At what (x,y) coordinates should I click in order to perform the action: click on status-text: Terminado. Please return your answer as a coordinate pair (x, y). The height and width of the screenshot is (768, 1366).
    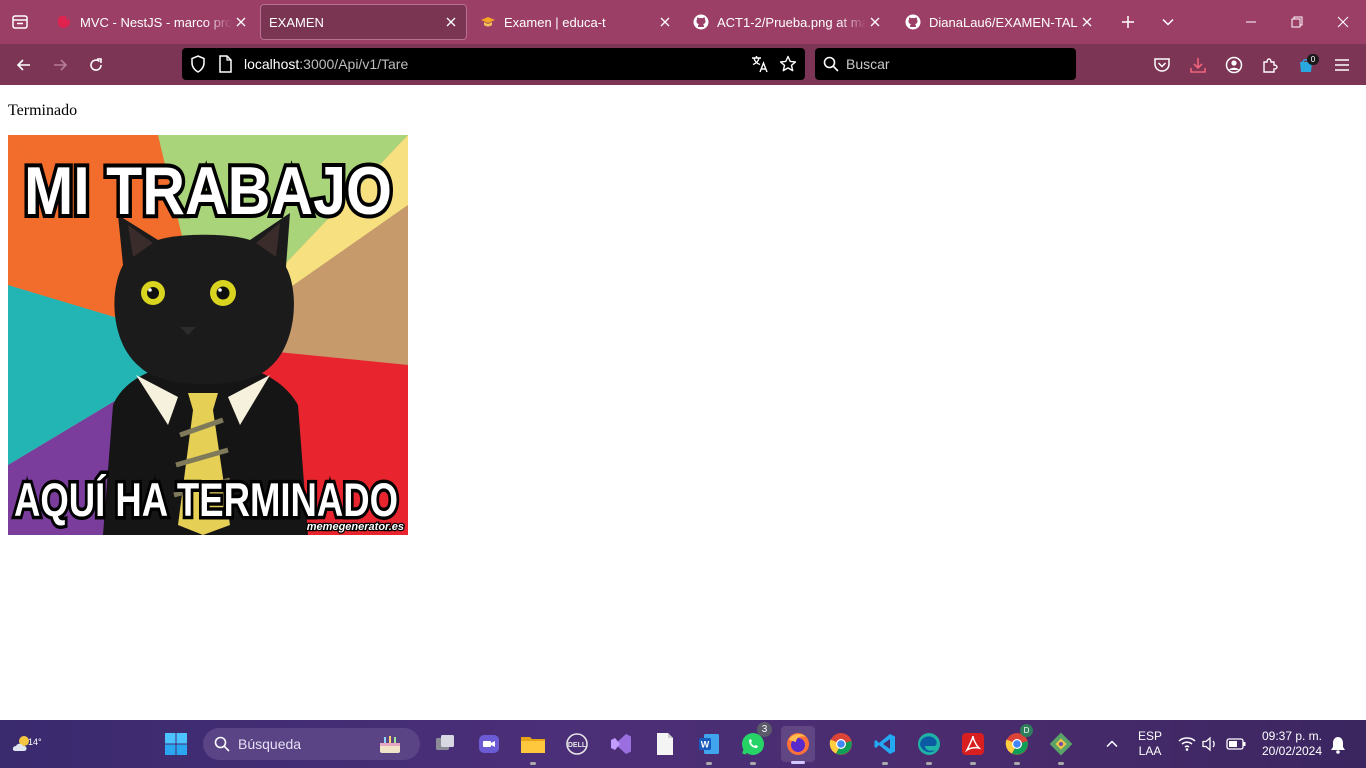
    Looking at the image, I should click on (43, 110).